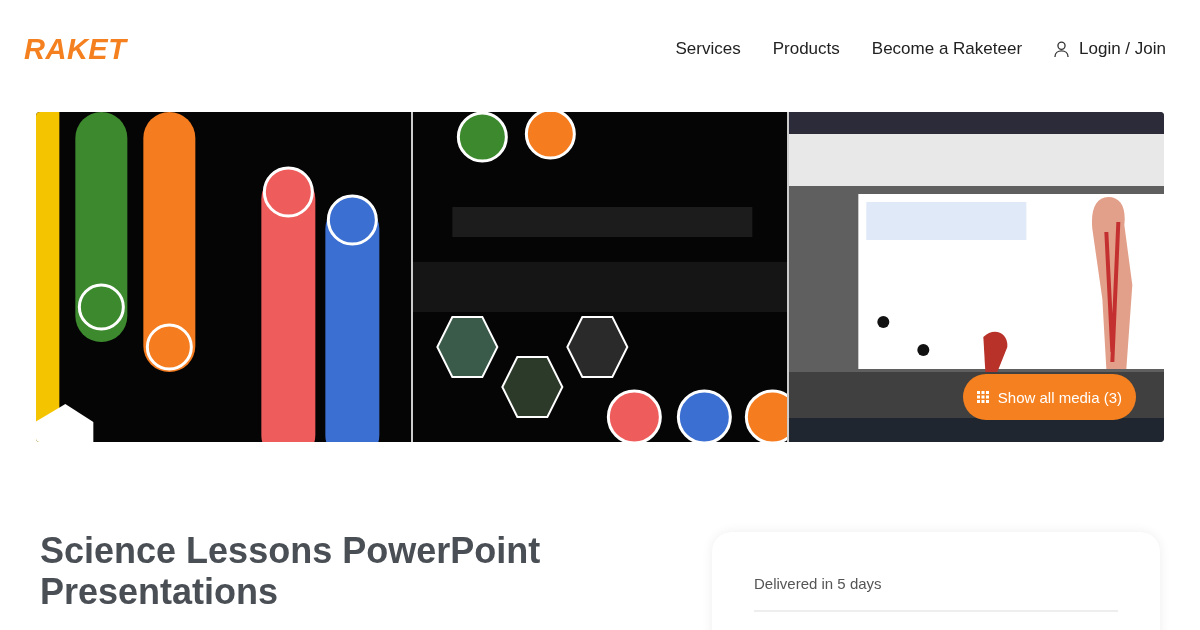  Describe the element at coordinates (806, 49) in the screenshot. I see `nav-link: Products` at that location.